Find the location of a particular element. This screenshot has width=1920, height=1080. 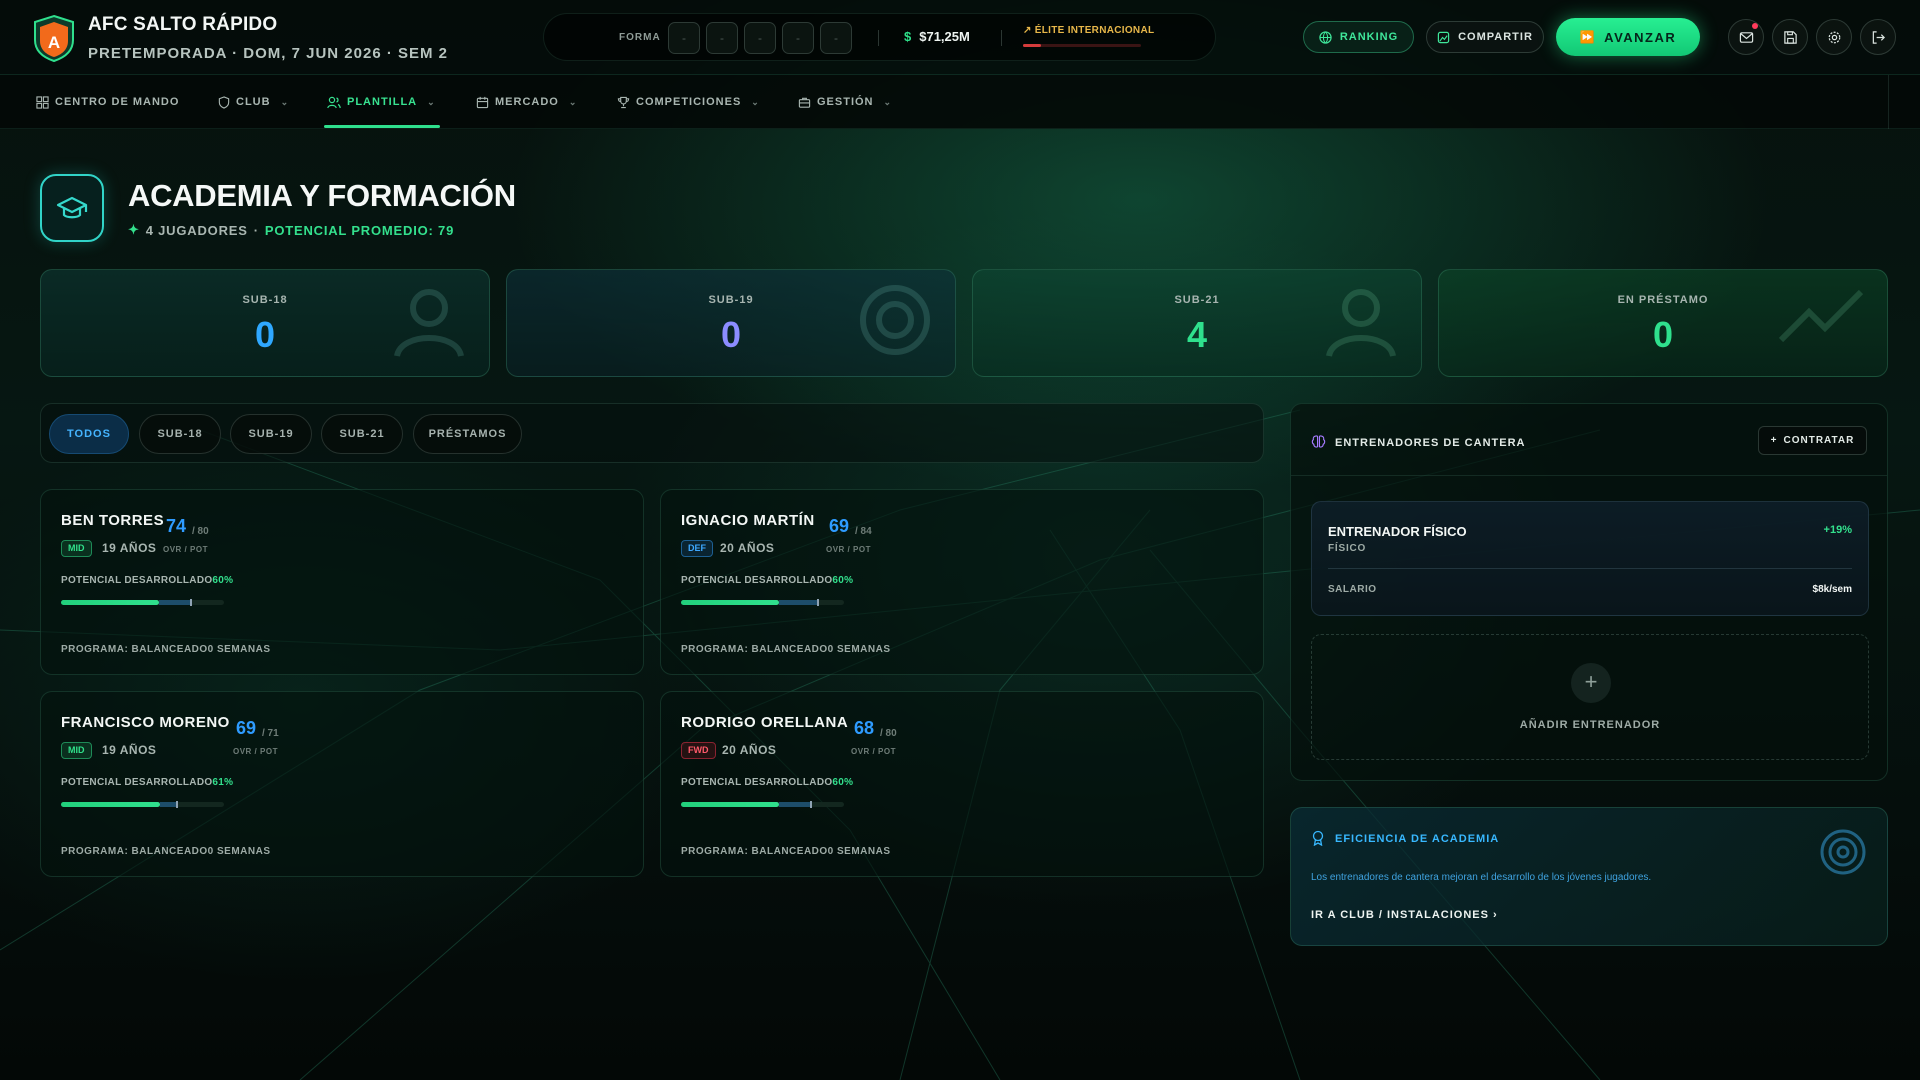

nav-item-centro-de-mando: CENTRO DE MANDO is located at coordinates (107, 102).